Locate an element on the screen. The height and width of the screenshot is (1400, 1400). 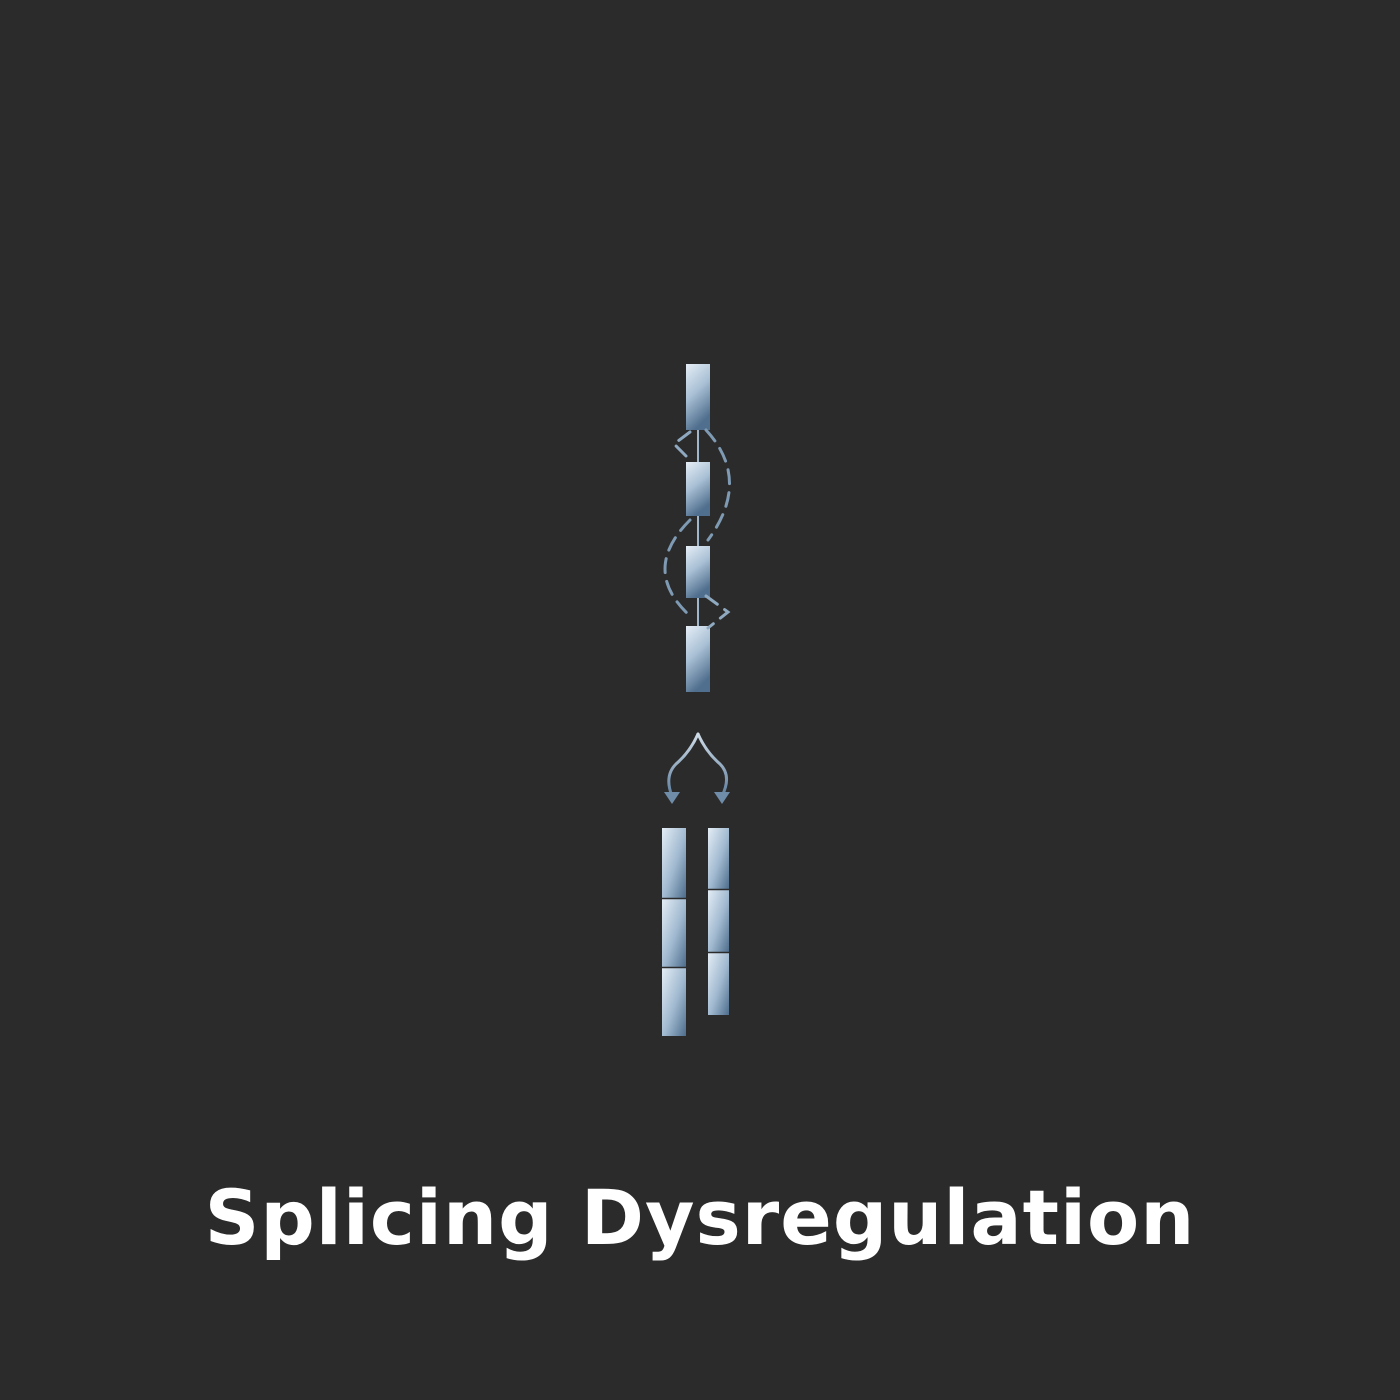
splice-loop-left-top is located at coordinates (681, 444).